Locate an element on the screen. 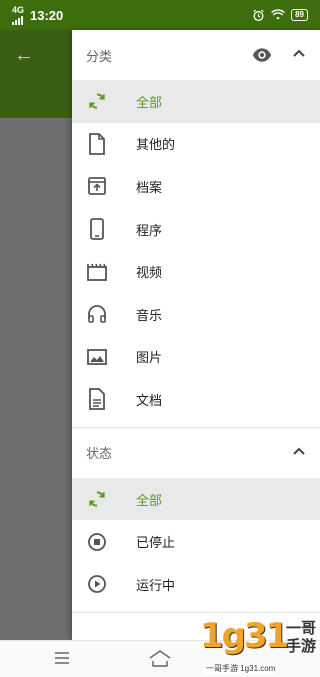  video-icon is located at coordinates (97, 272).